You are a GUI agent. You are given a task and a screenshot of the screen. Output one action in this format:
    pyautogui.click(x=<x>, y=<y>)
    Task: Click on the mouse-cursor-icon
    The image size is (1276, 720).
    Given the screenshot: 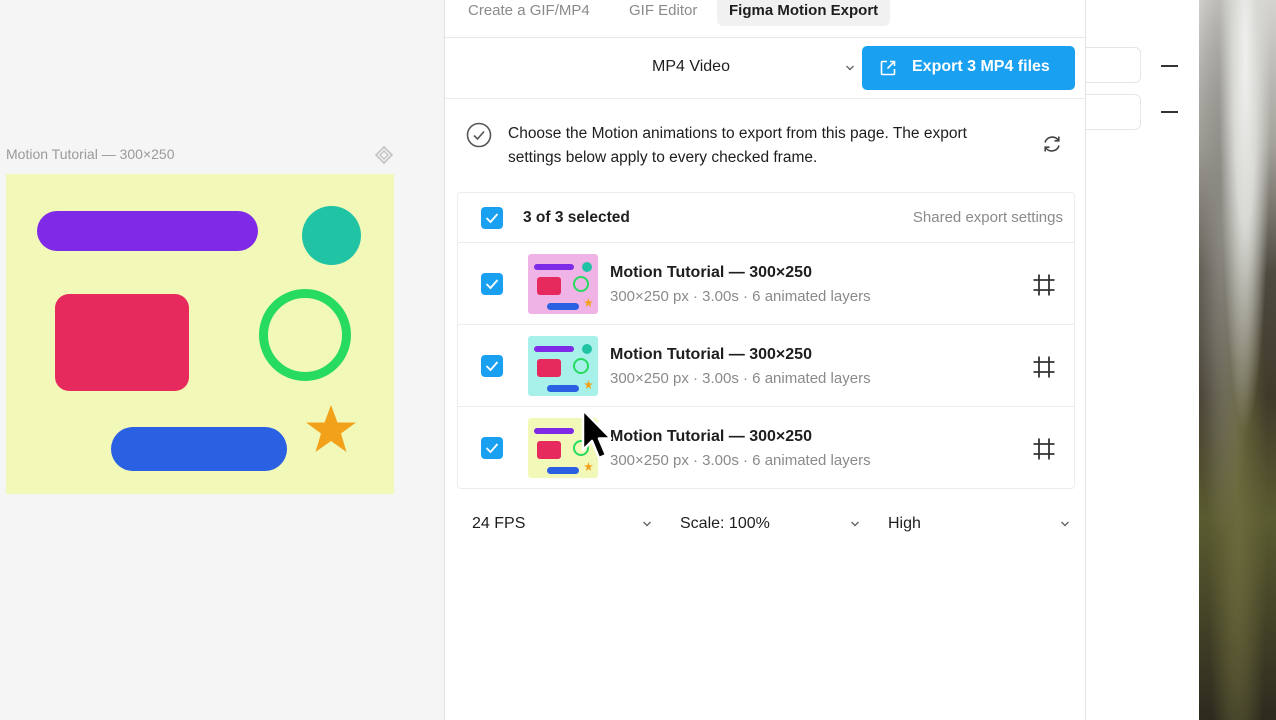 What is the action you would take?
    pyautogui.click(x=597, y=434)
    